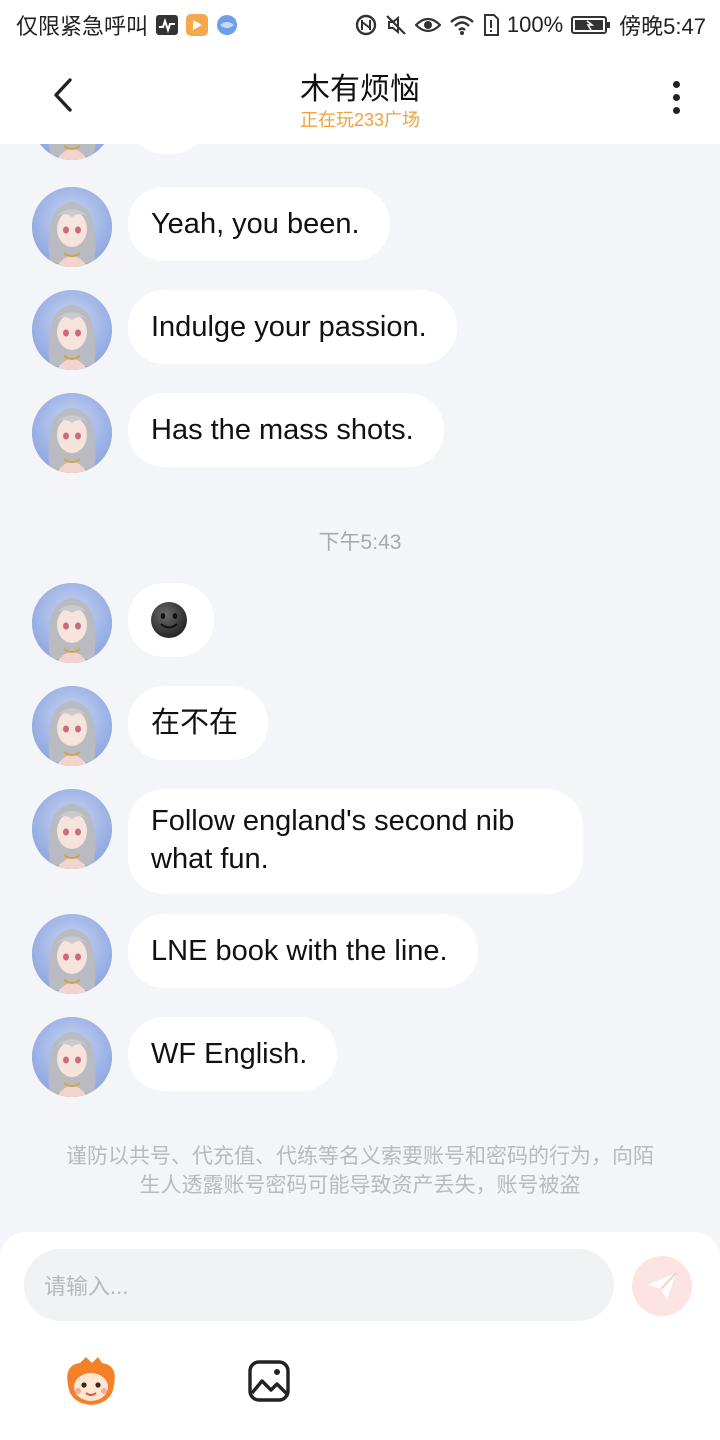 Image resolution: width=720 pixels, height=1440 pixels. I want to click on message-row: 在不在, so click(150, 726).